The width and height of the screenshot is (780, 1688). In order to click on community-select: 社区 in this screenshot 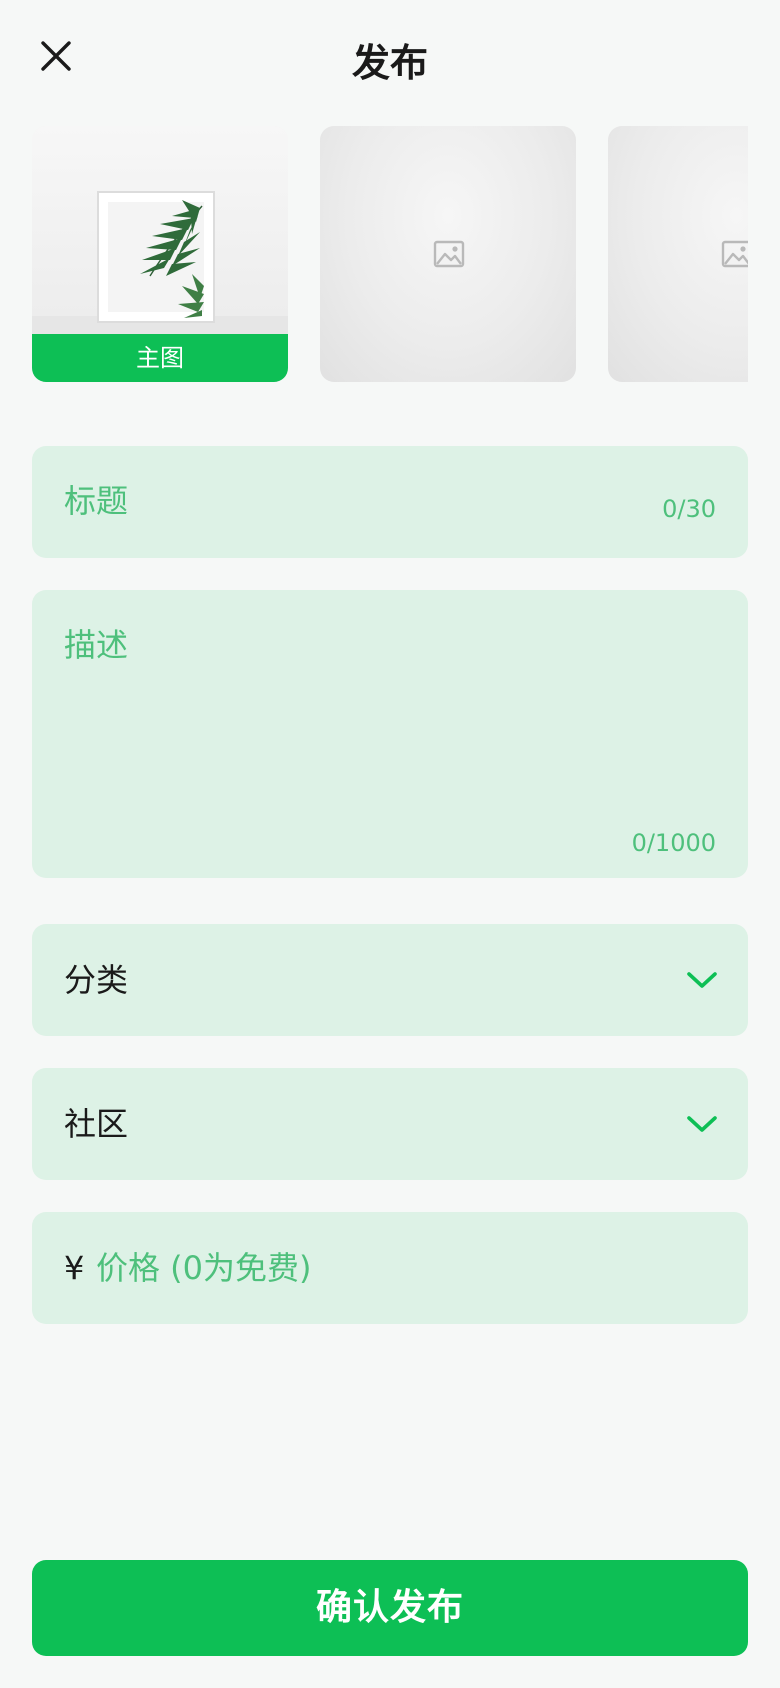, I will do `click(390, 1124)`.